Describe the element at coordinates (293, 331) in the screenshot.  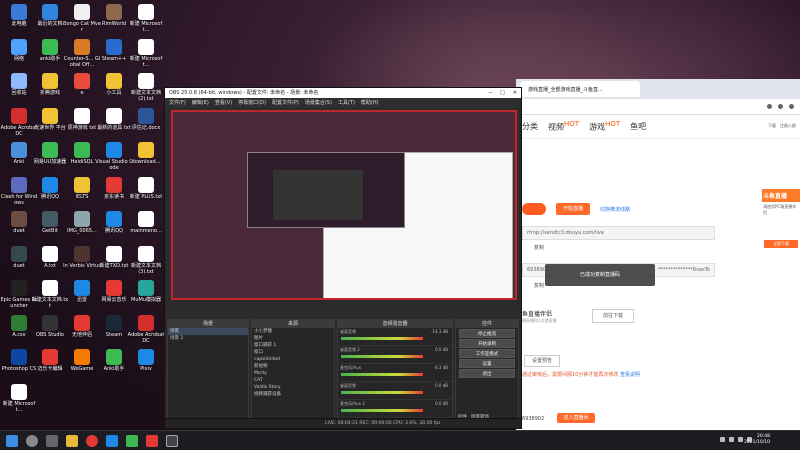
I see `source-item: 小小梦魇` at that location.